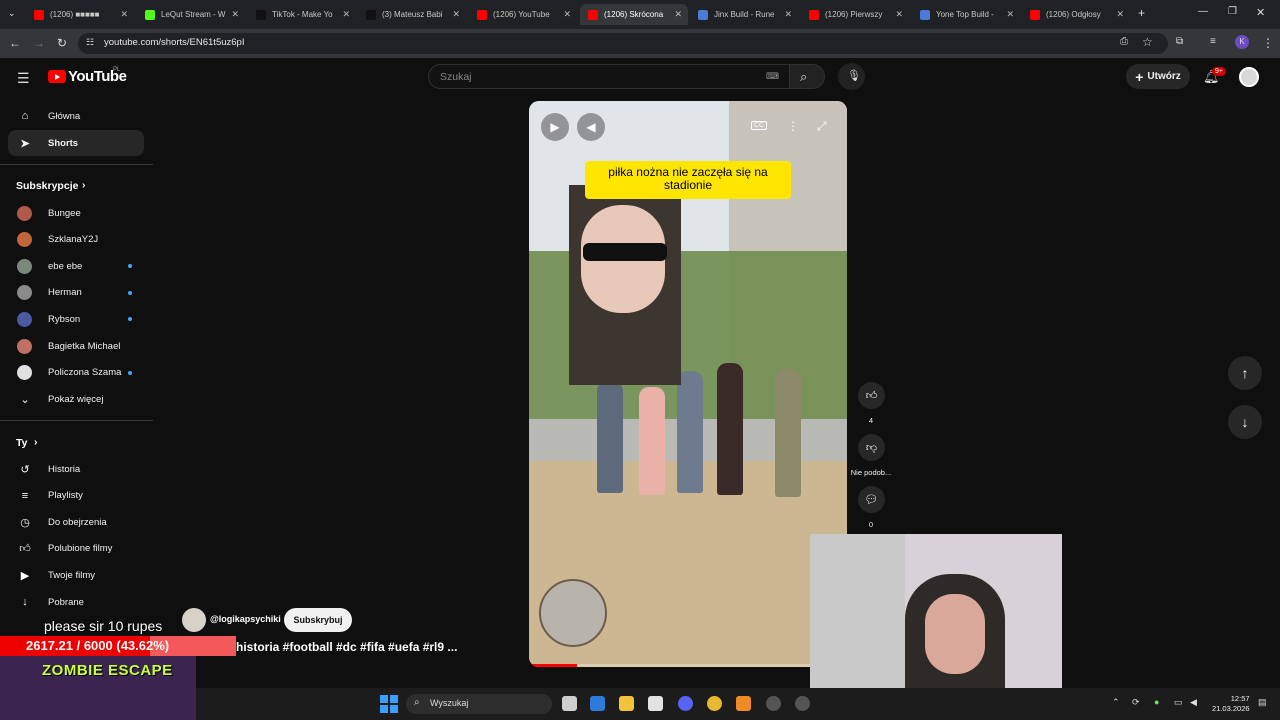 The width and height of the screenshot is (1280, 720). I want to click on like-button: 👍︎, so click(871, 395).